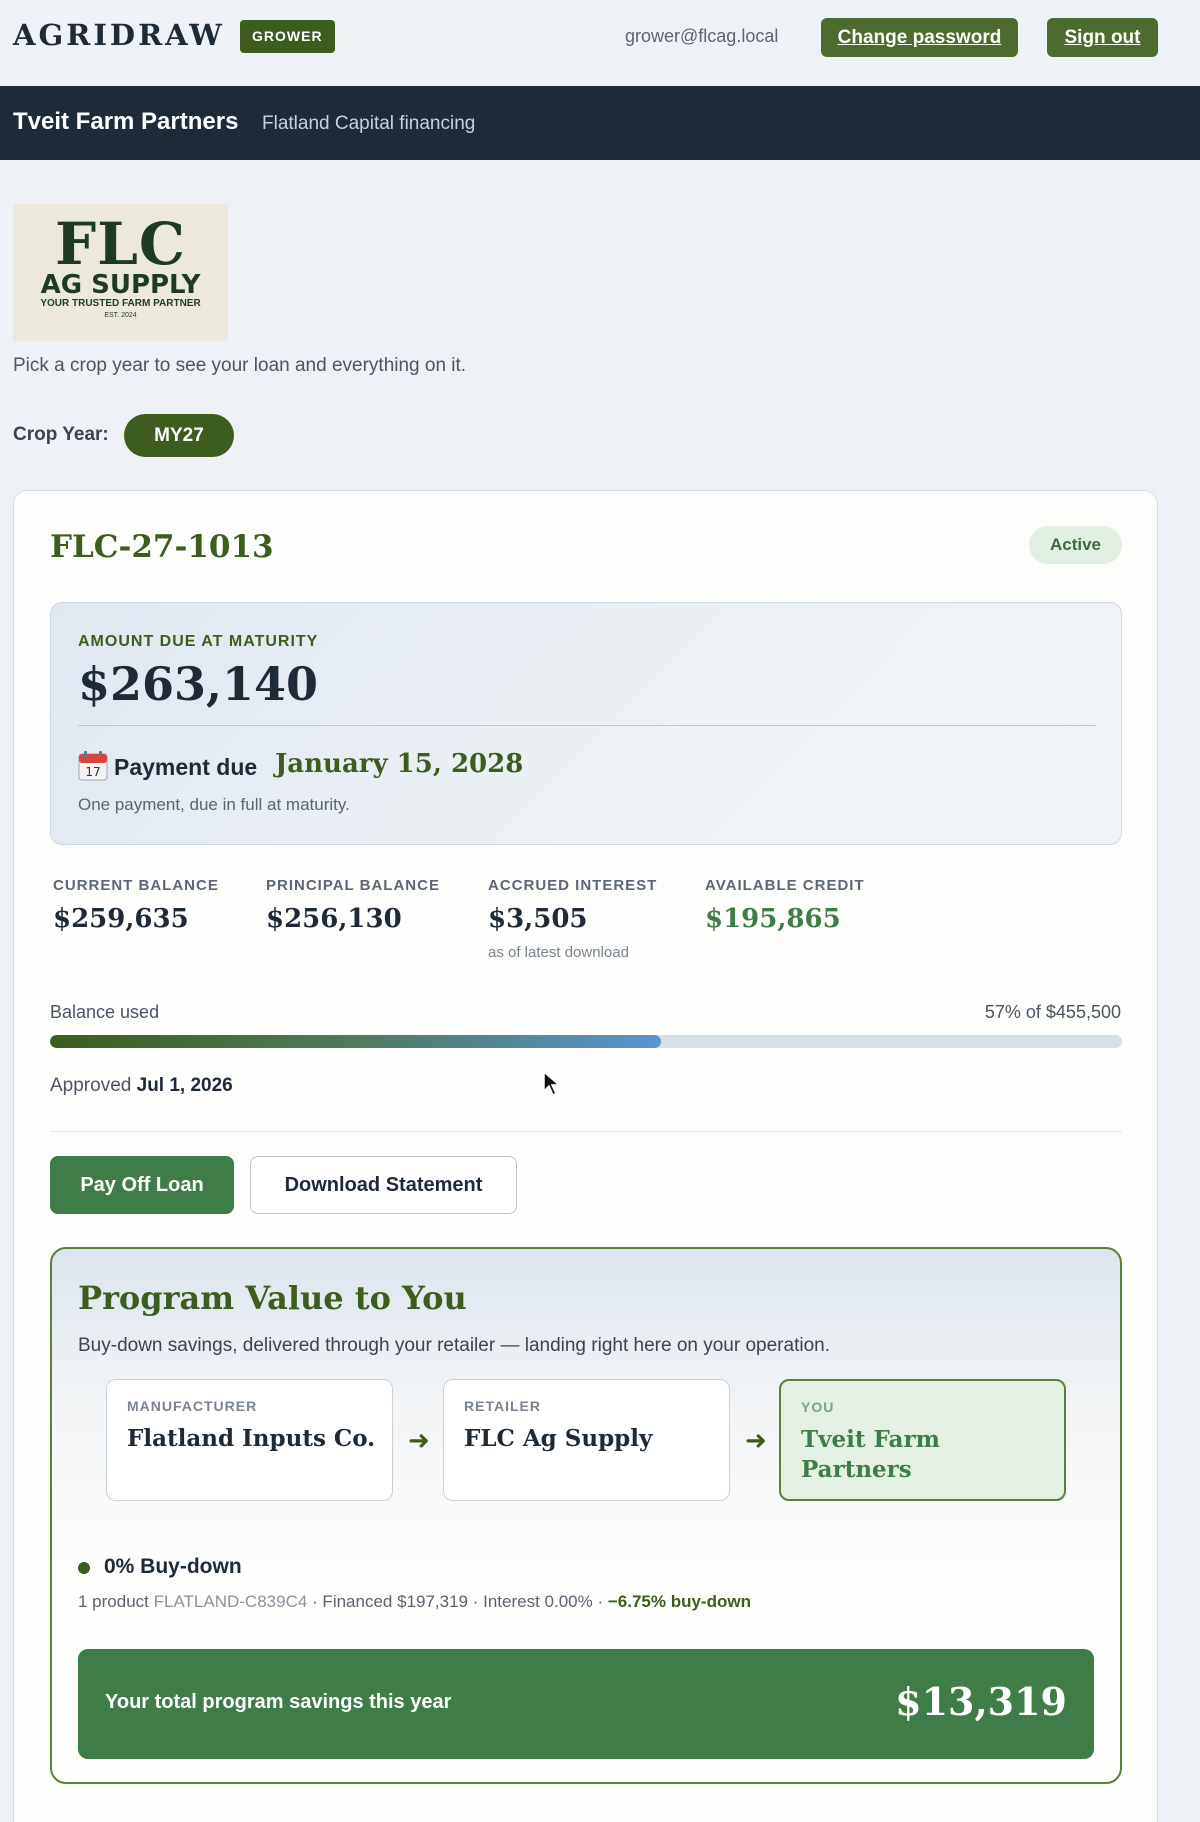 This screenshot has width=1200, height=1822. Describe the element at coordinates (1102, 37) in the screenshot. I see `sign-out-button: Sign out` at that location.